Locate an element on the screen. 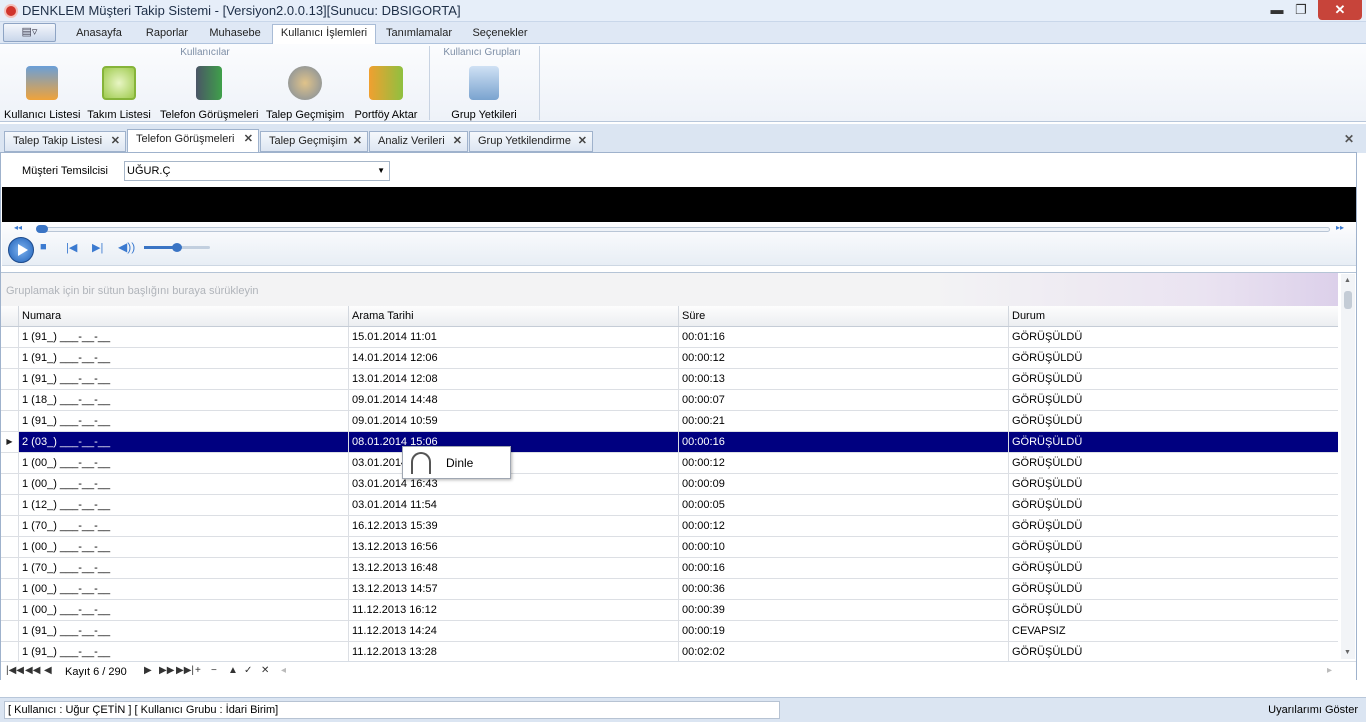  cell-arama-tarihi: 13.12.2013 16:48 is located at coordinates (513, 568).